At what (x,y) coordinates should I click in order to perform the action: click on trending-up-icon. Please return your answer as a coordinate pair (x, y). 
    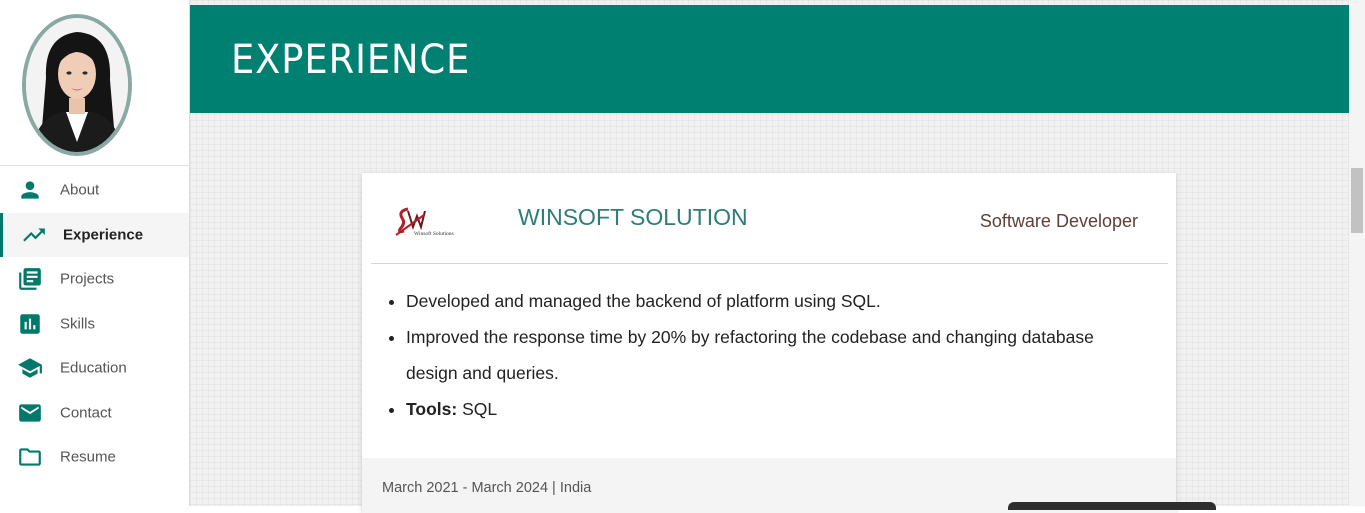
    Looking at the image, I should click on (34, 235).